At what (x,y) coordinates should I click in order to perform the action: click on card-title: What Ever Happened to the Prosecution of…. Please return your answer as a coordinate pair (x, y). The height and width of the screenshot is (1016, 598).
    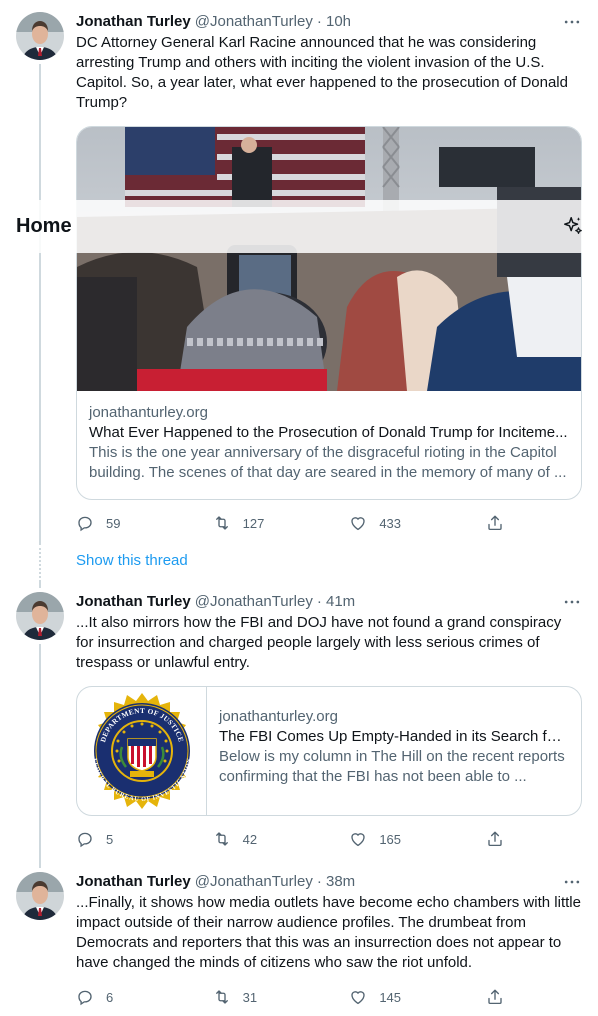
    Looking at the image, I should click on (328, 432).